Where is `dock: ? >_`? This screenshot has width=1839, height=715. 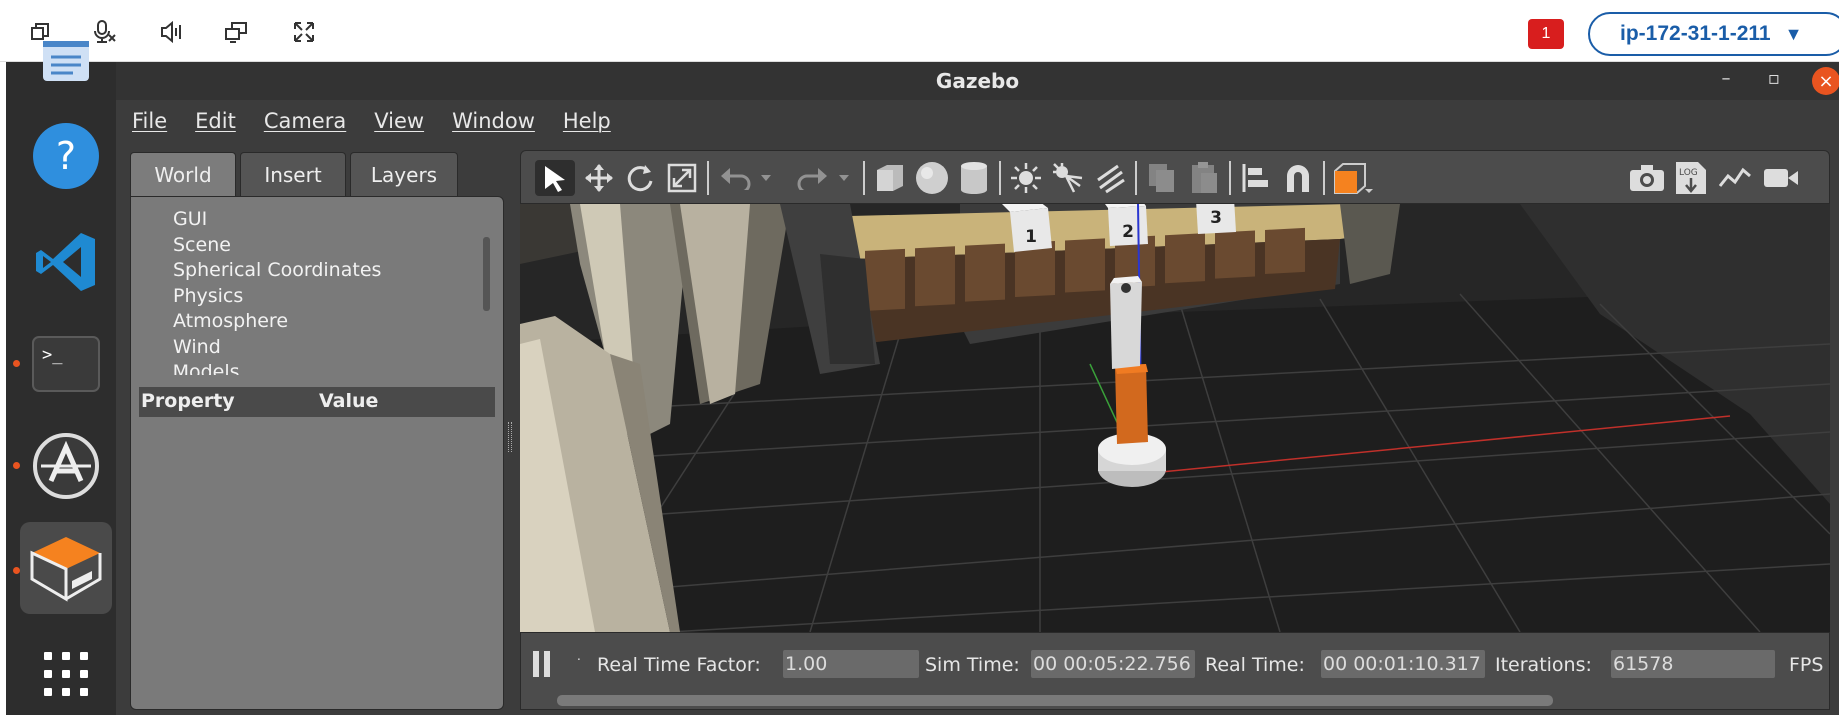
dock: ? >_ is located at coordinates (58, 378).